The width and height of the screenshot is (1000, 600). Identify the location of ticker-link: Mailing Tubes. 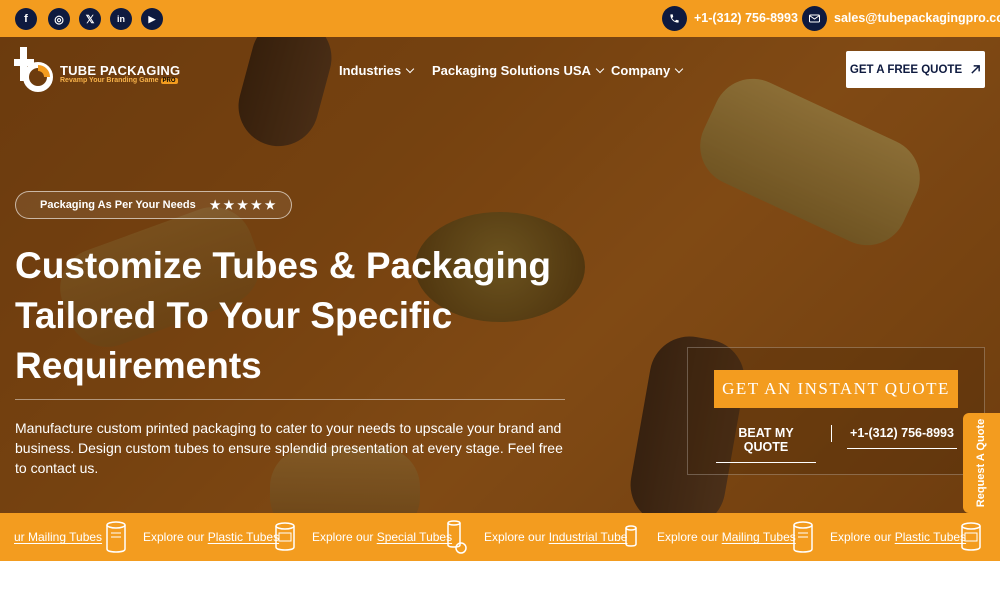
(759, 537).